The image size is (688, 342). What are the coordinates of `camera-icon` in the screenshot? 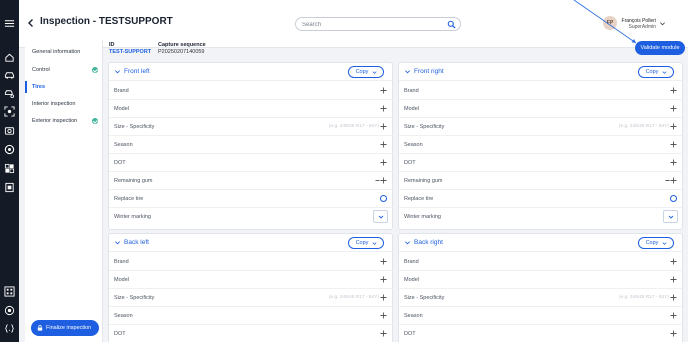 It's located at (9, 130).